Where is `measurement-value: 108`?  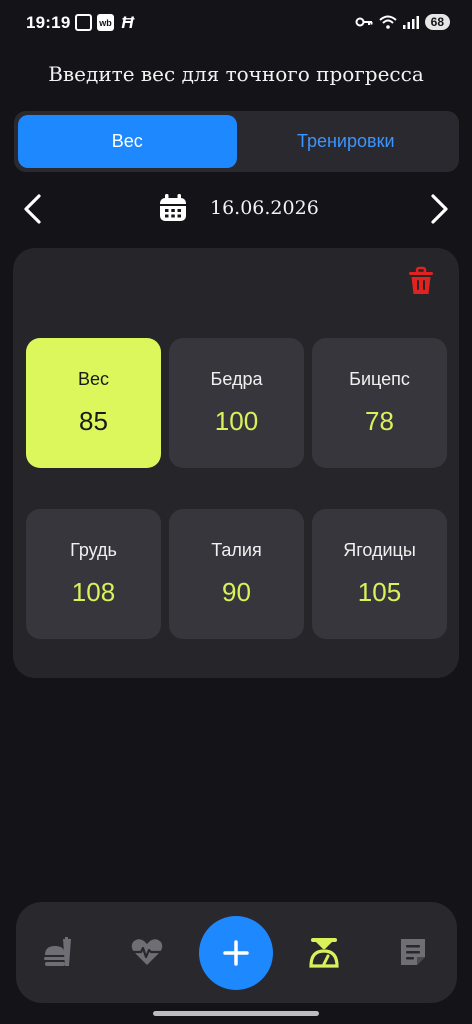 measurement-value: 108 is located at coordinates (93, 592).